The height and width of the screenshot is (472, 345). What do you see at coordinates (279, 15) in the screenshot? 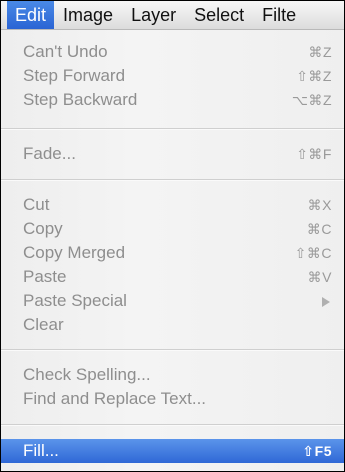
I see `menubar-filter: Filte` at bounding box center [279, 15].